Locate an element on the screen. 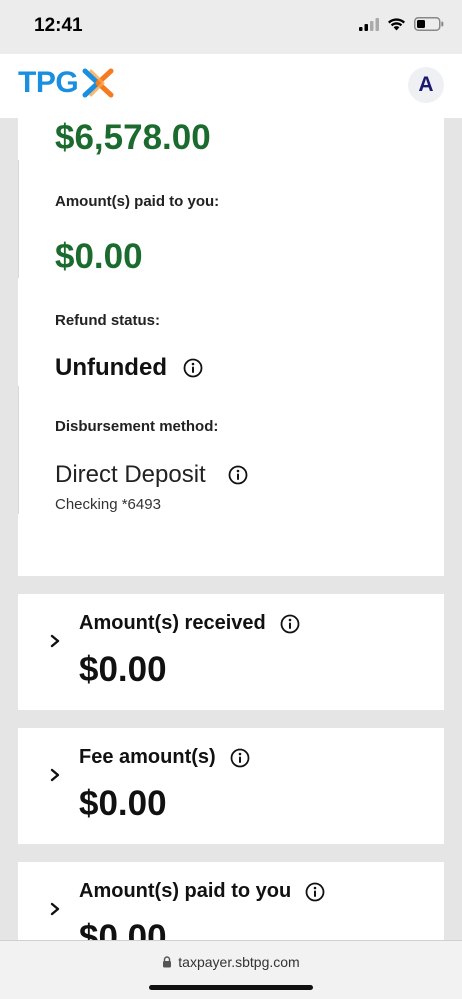 This screenshot has height=999, width=462. tpg-logo: TPG is located at coordinates (66, 83).